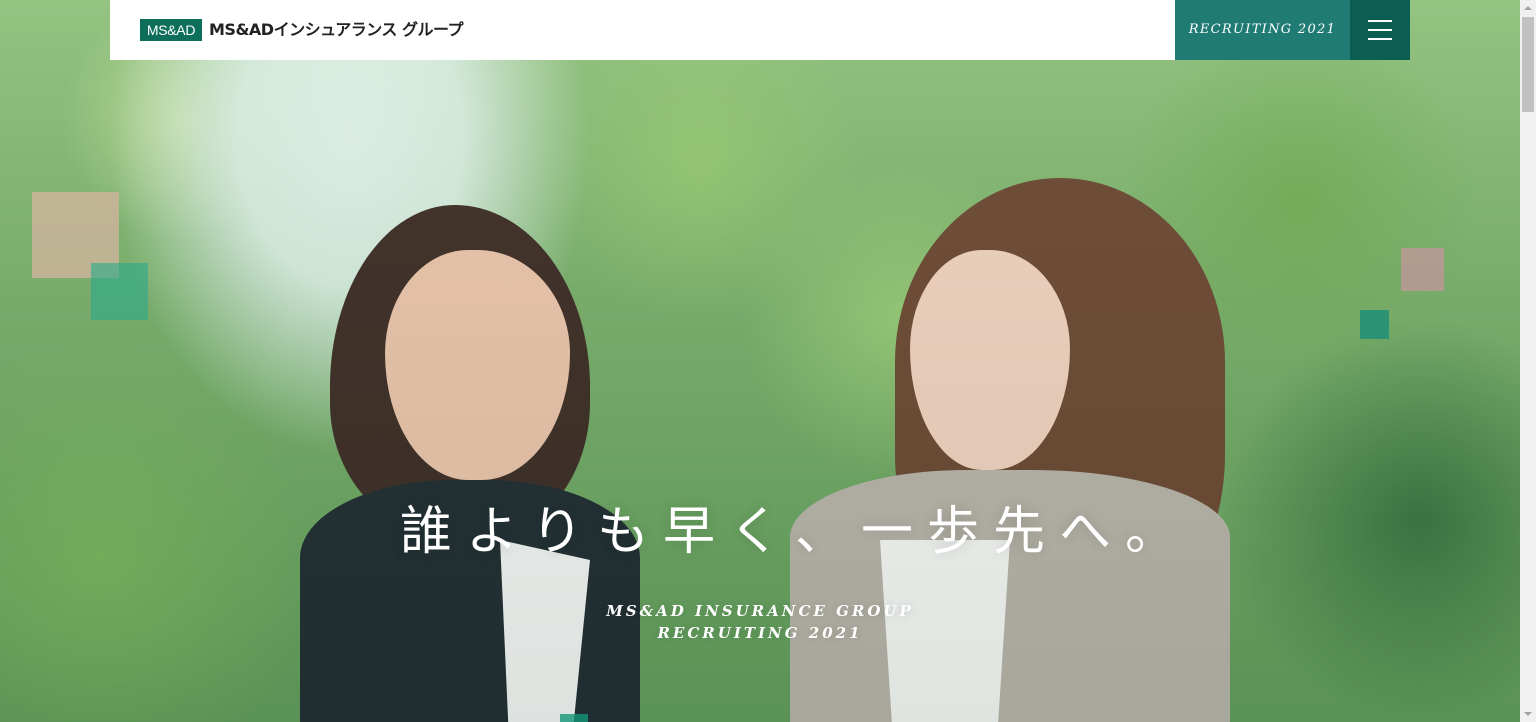 The image size is (1536, 722). What do you see at coordinates (760, 622) in the screenshot?
I see `hero-subtitle: MS&AD INSURANCE GROUP RECRUITING 2021` at bounding box center [760, 622].